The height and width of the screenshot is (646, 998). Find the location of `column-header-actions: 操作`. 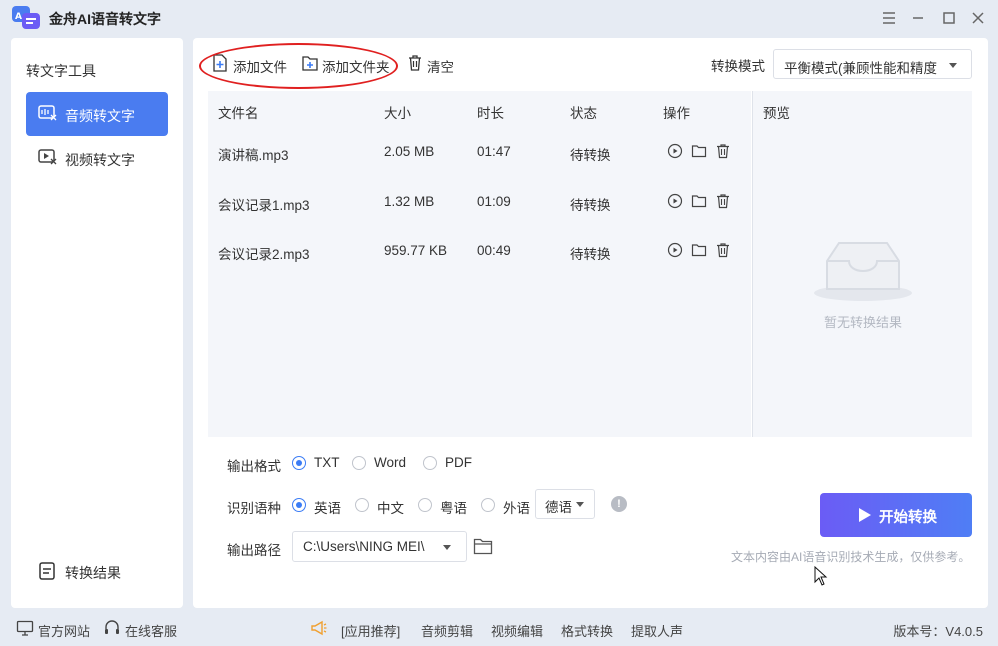

column-header-actions: 操作 is located at coordinates (676, 113).